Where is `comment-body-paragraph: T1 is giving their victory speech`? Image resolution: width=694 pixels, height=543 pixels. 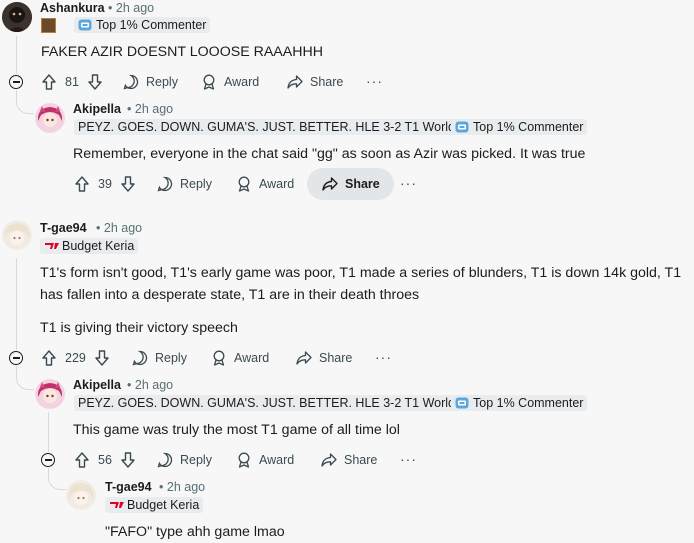 comment-body-paragraph: T1 is giving their victory speech is located at coordinates (139, 328).